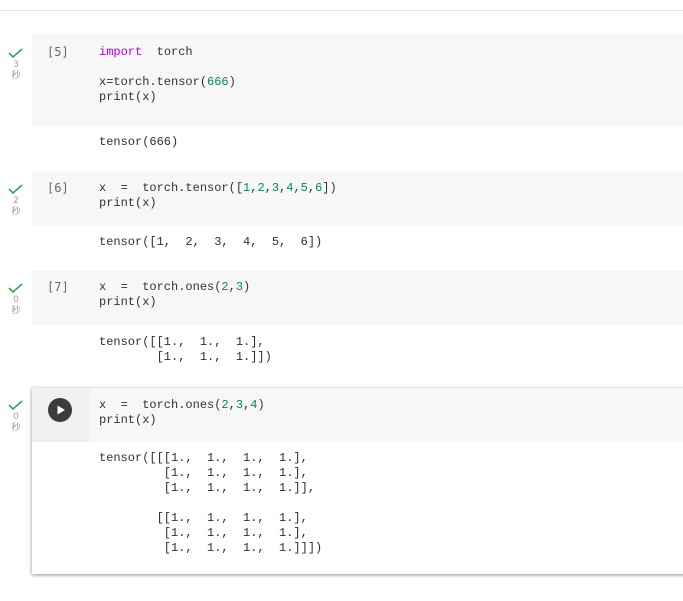  I want to click on code-text: x = torch.ones(2,3) print(x), so click(174, 295).